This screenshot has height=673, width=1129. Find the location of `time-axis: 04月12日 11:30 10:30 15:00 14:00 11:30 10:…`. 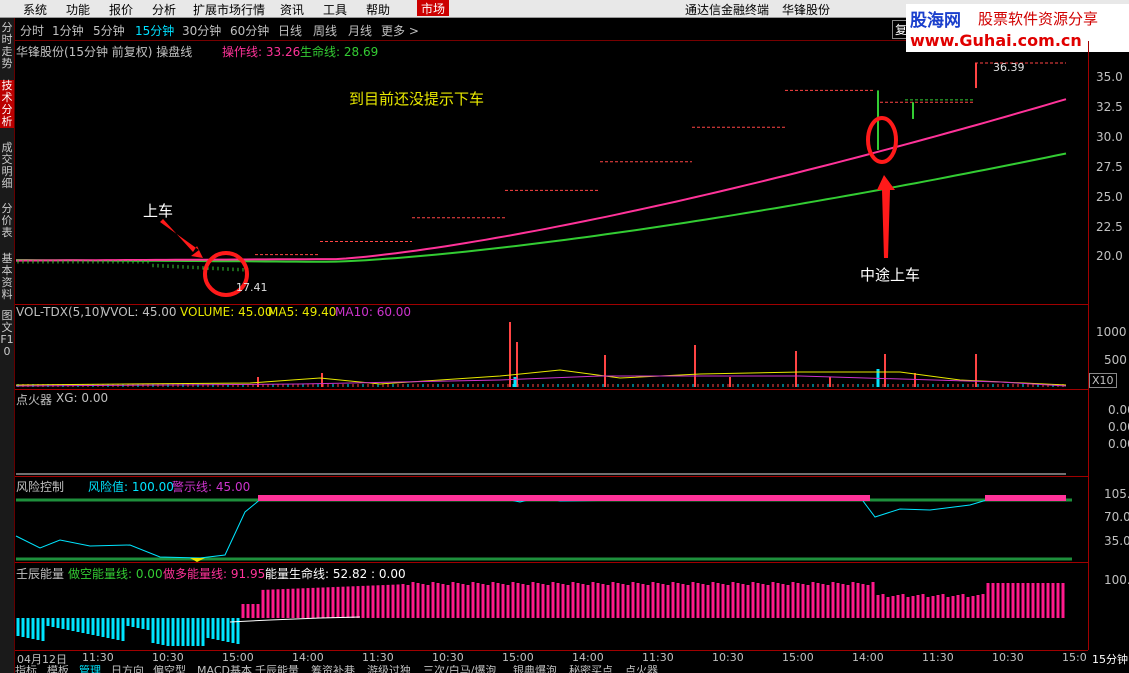

time-axis: 04月12日 11:30 10:30 15:00 14:00 11:30 10:… is located at coordinates (551, 658).